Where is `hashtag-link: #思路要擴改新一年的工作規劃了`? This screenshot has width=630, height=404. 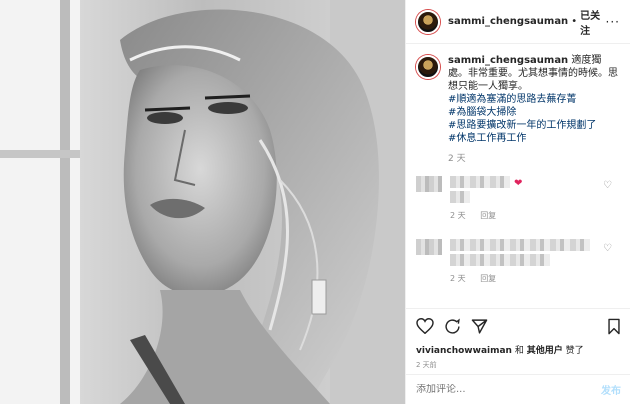
hashtag-link: #思路要擴改新一年的工作規劃了 is located at coordinates (533, 125).